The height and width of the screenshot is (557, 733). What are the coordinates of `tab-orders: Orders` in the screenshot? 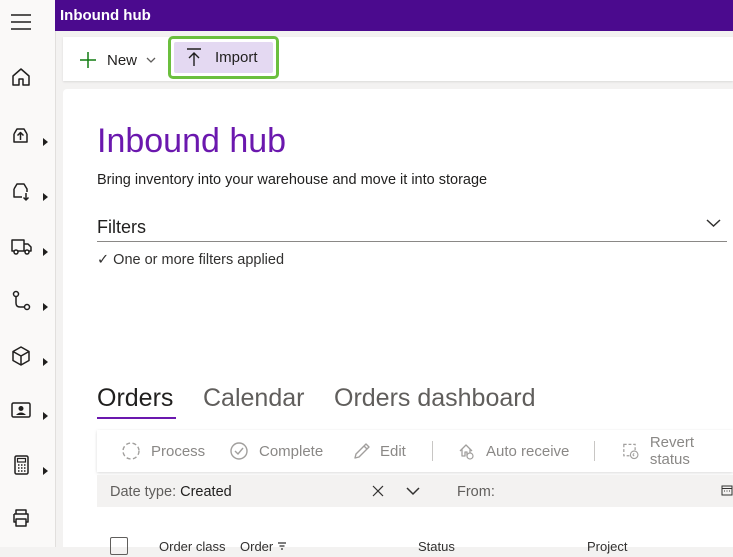 It's located at (135, 398).